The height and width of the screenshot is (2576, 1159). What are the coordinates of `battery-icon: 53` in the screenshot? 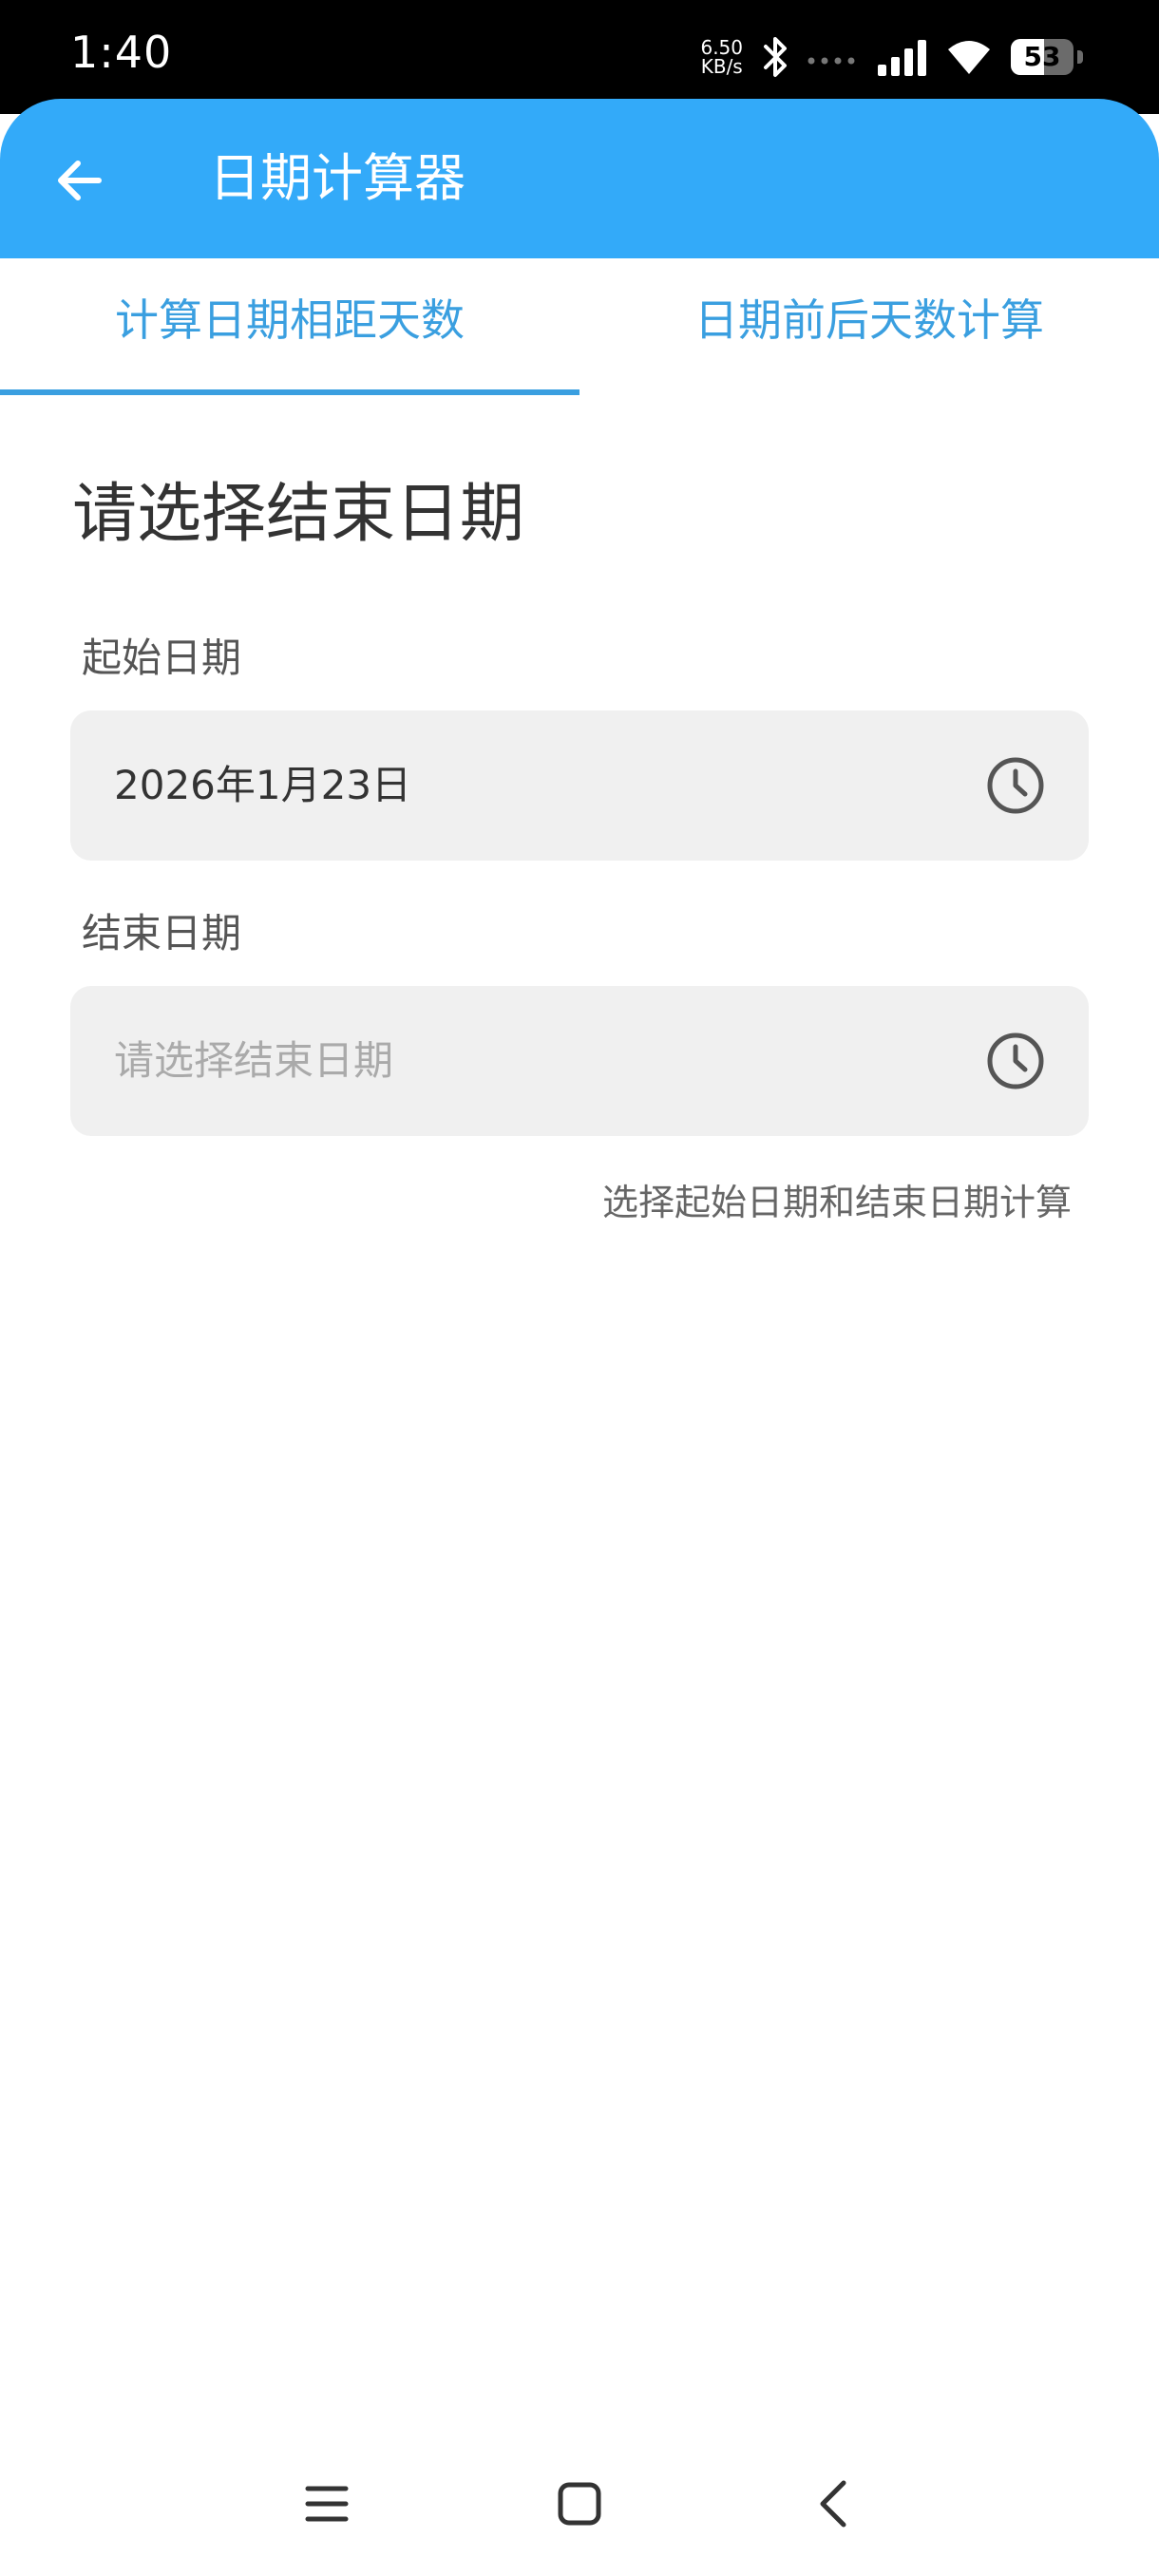 It's located at (1047, 57).